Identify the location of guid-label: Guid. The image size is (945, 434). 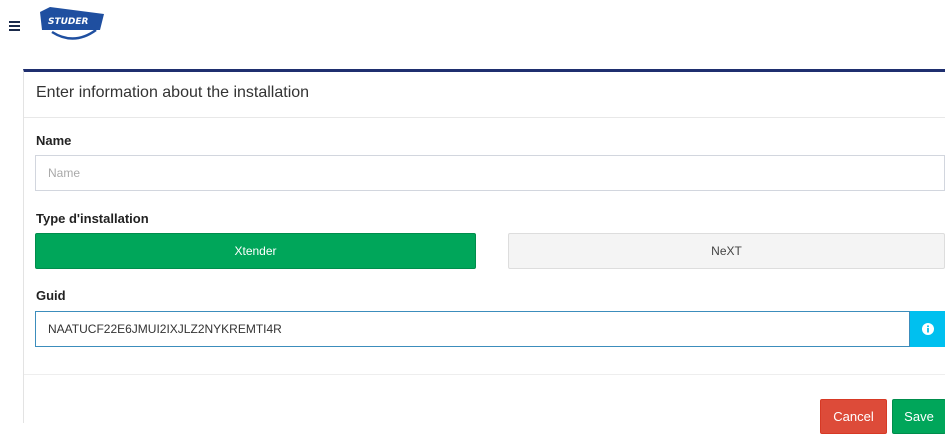
(51, 295).